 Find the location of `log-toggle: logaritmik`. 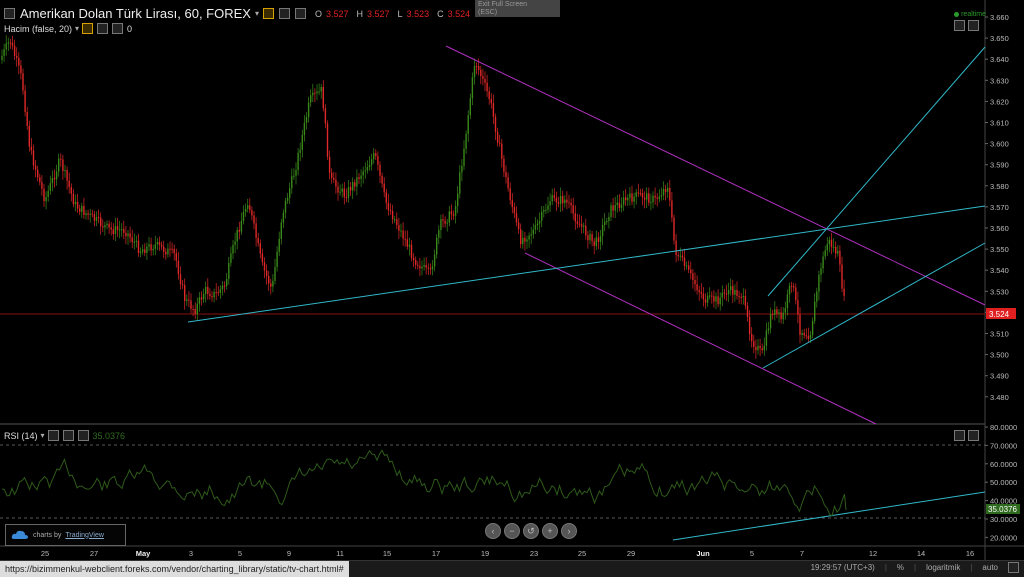

log-toggle: logaritmik is located at coordinates (943, 567).